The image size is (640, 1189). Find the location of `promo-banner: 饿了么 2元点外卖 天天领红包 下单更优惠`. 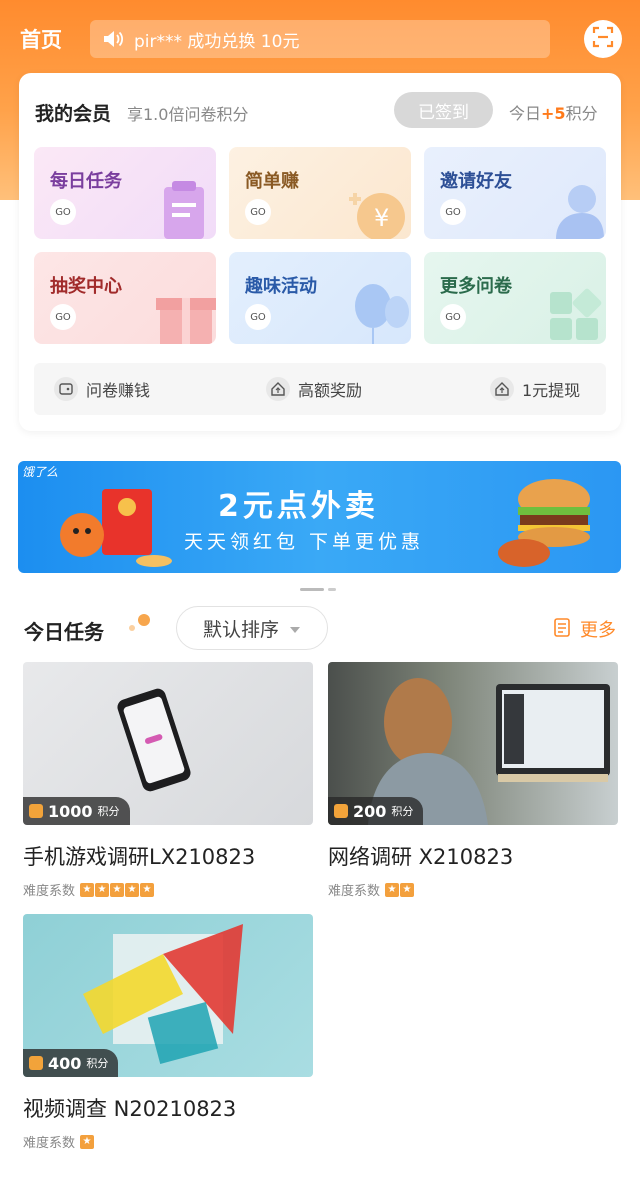

promo-banner: 饿了么 2元点外卖 天天领红包 下单更优惠 is located at coordinates (319, 517).